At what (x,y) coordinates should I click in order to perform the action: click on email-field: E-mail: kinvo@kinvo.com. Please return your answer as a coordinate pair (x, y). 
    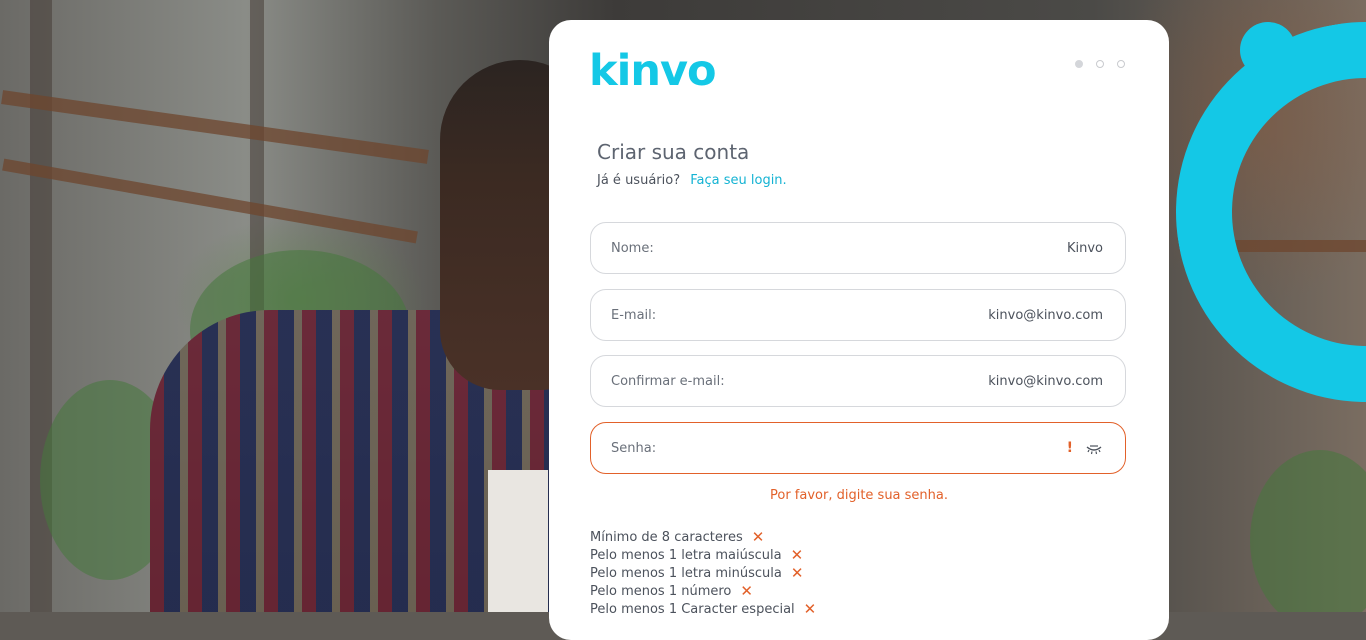
    Looking at the image, I should click on (858, 315).